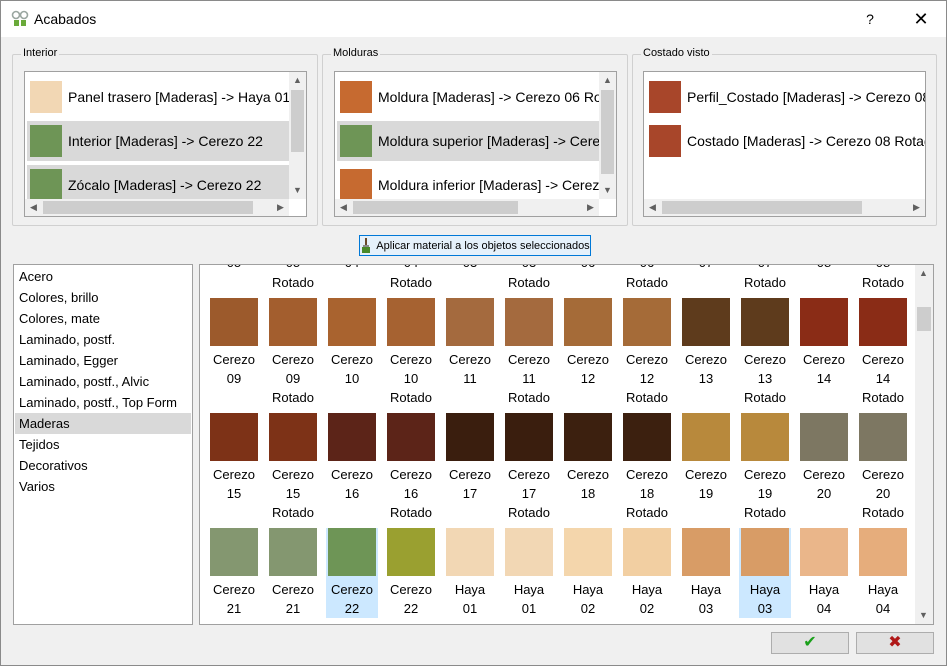 This screenshot has width=947, height=666. What do you see at coordinates (468, 141) in the screenshot?
I see `molduras-list-item: Moldura superior [Maderas] -> Cerezo 22` at bounding box center [468, 141].